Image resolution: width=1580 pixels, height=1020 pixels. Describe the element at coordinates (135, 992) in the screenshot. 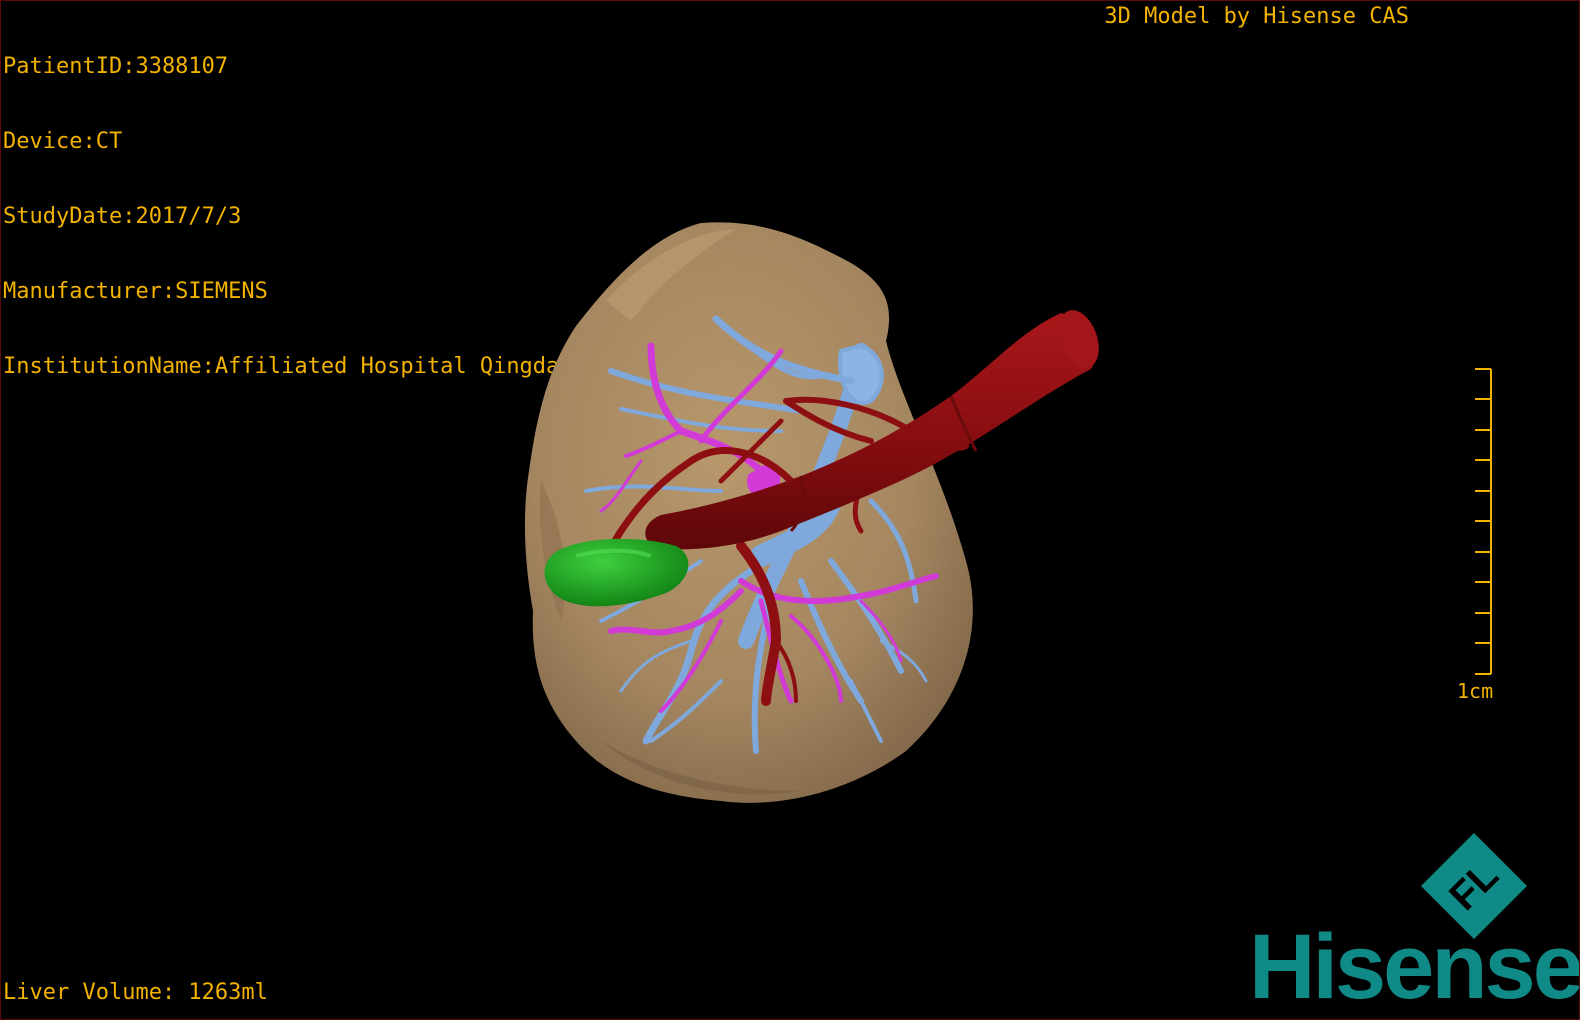

I see `liver-volume-text: Liver Volume: 1263ml` at that location.